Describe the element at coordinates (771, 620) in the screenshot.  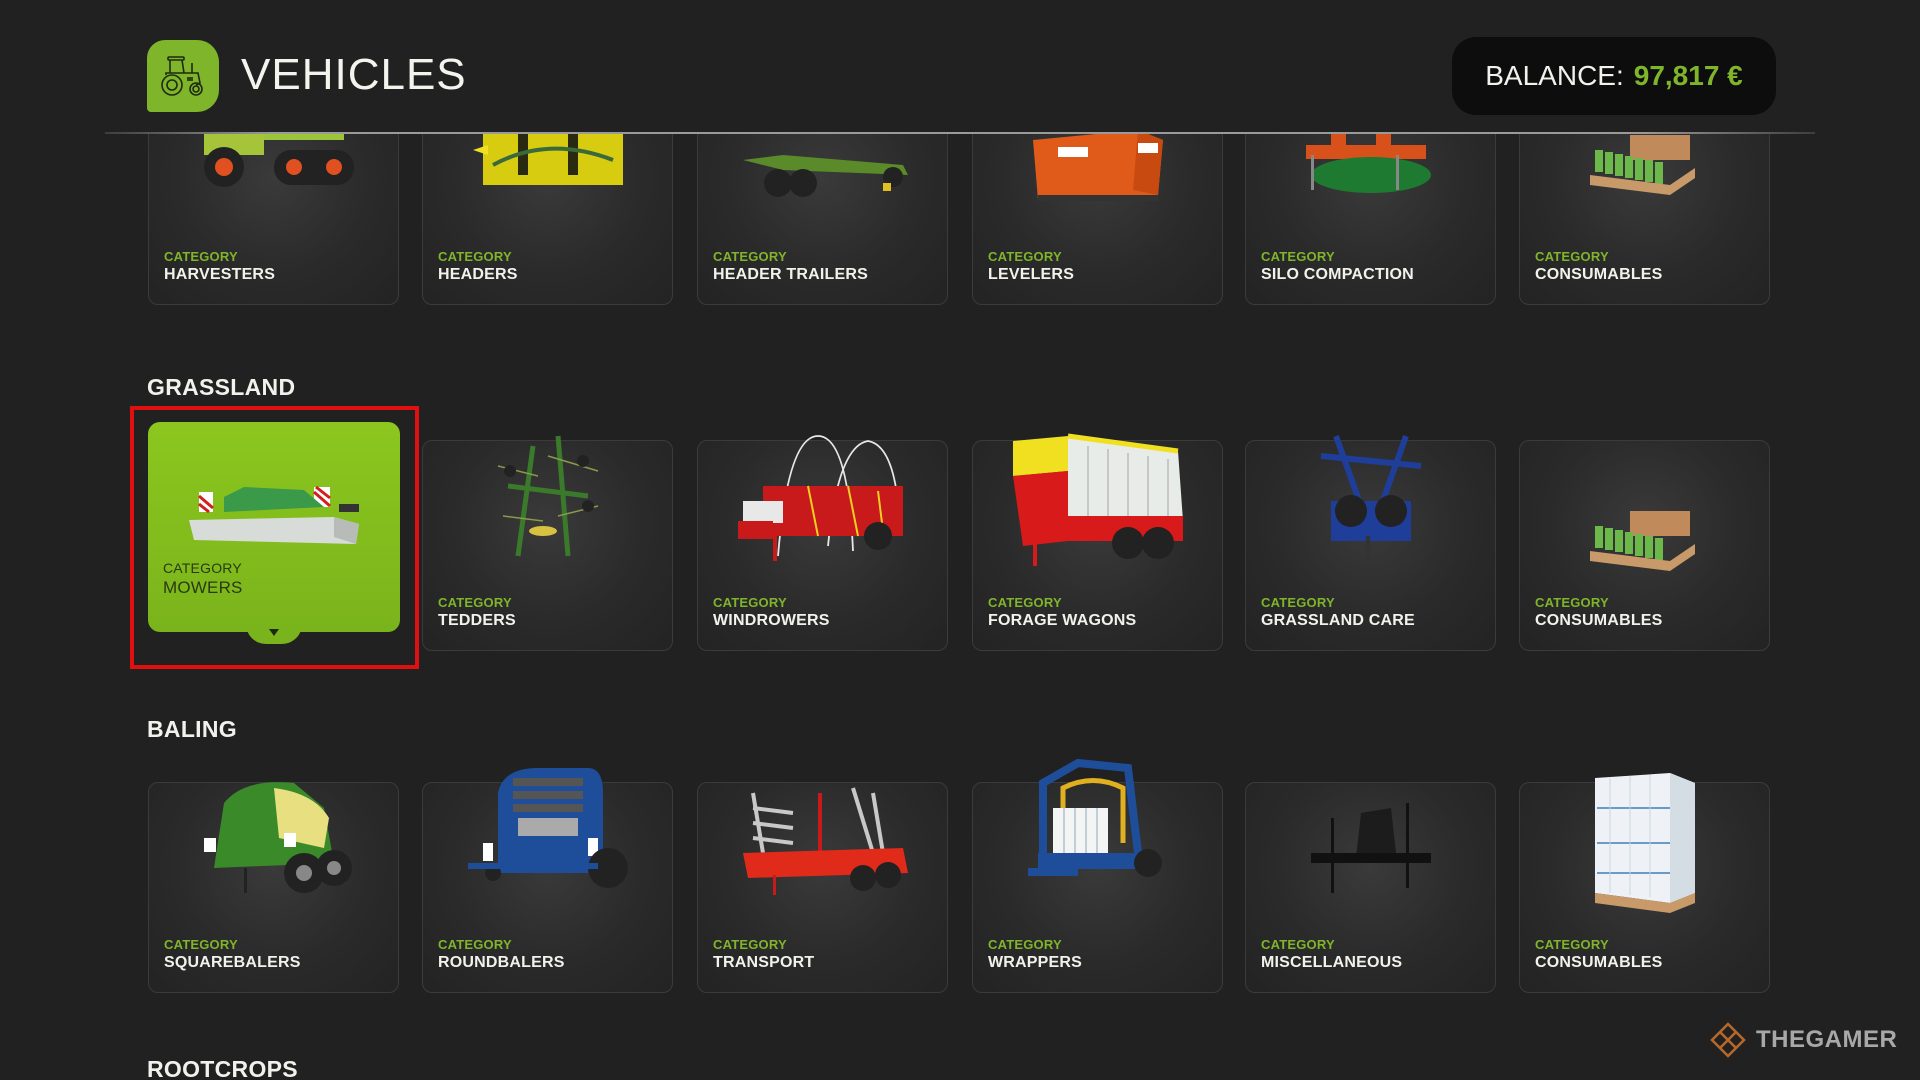
I see `category-name: WINDROWERS` at that location.